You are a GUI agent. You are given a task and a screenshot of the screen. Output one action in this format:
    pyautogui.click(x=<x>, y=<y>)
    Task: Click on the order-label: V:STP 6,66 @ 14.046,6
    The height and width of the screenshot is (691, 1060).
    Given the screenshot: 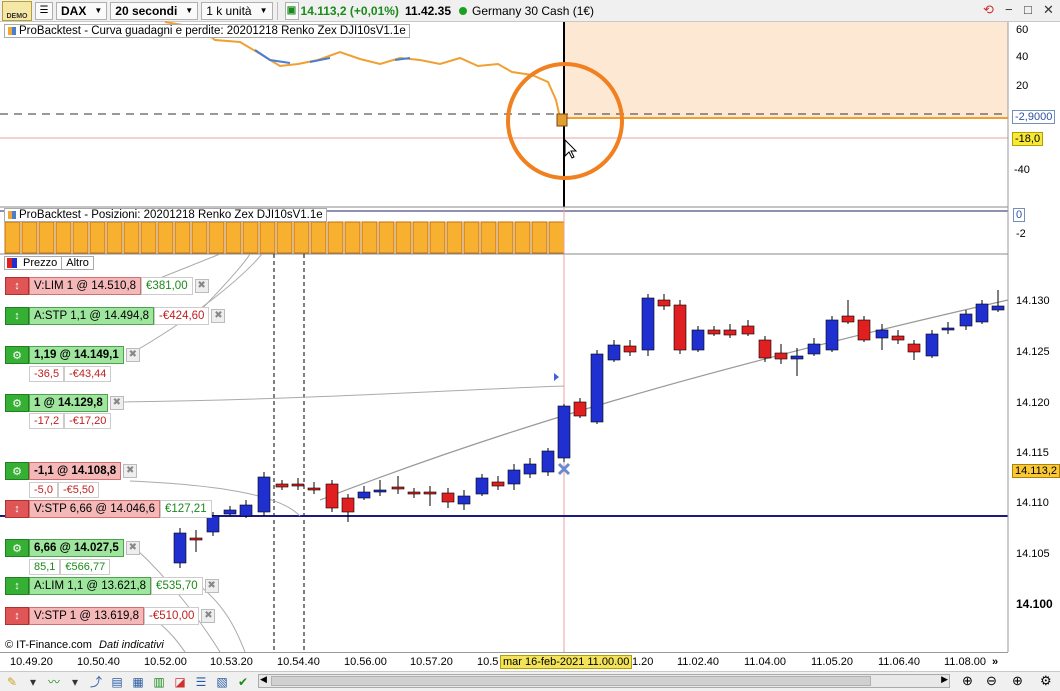 What is the action you would take?
    pyautogui.click(x=95, y=509)
    